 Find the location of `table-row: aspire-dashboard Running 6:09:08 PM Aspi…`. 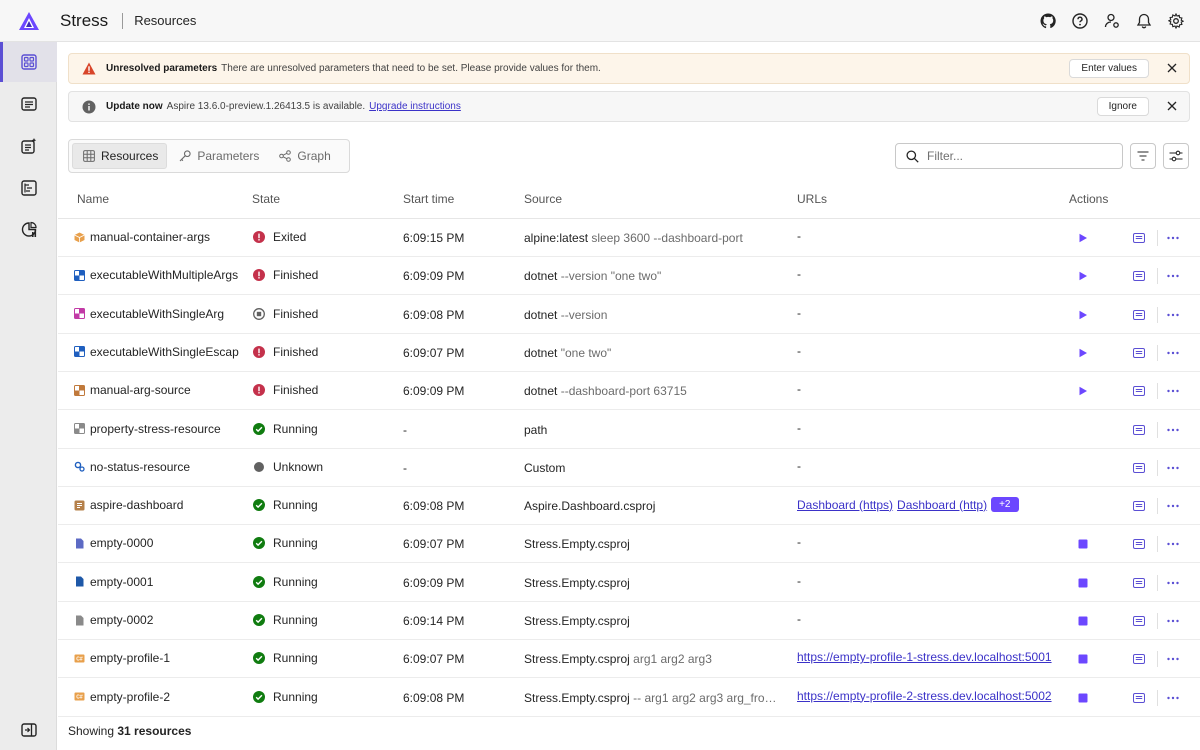

table-row: aspire-dashboard Running 6:09:08 PM Aspi… is located at coordinates (629, 506).